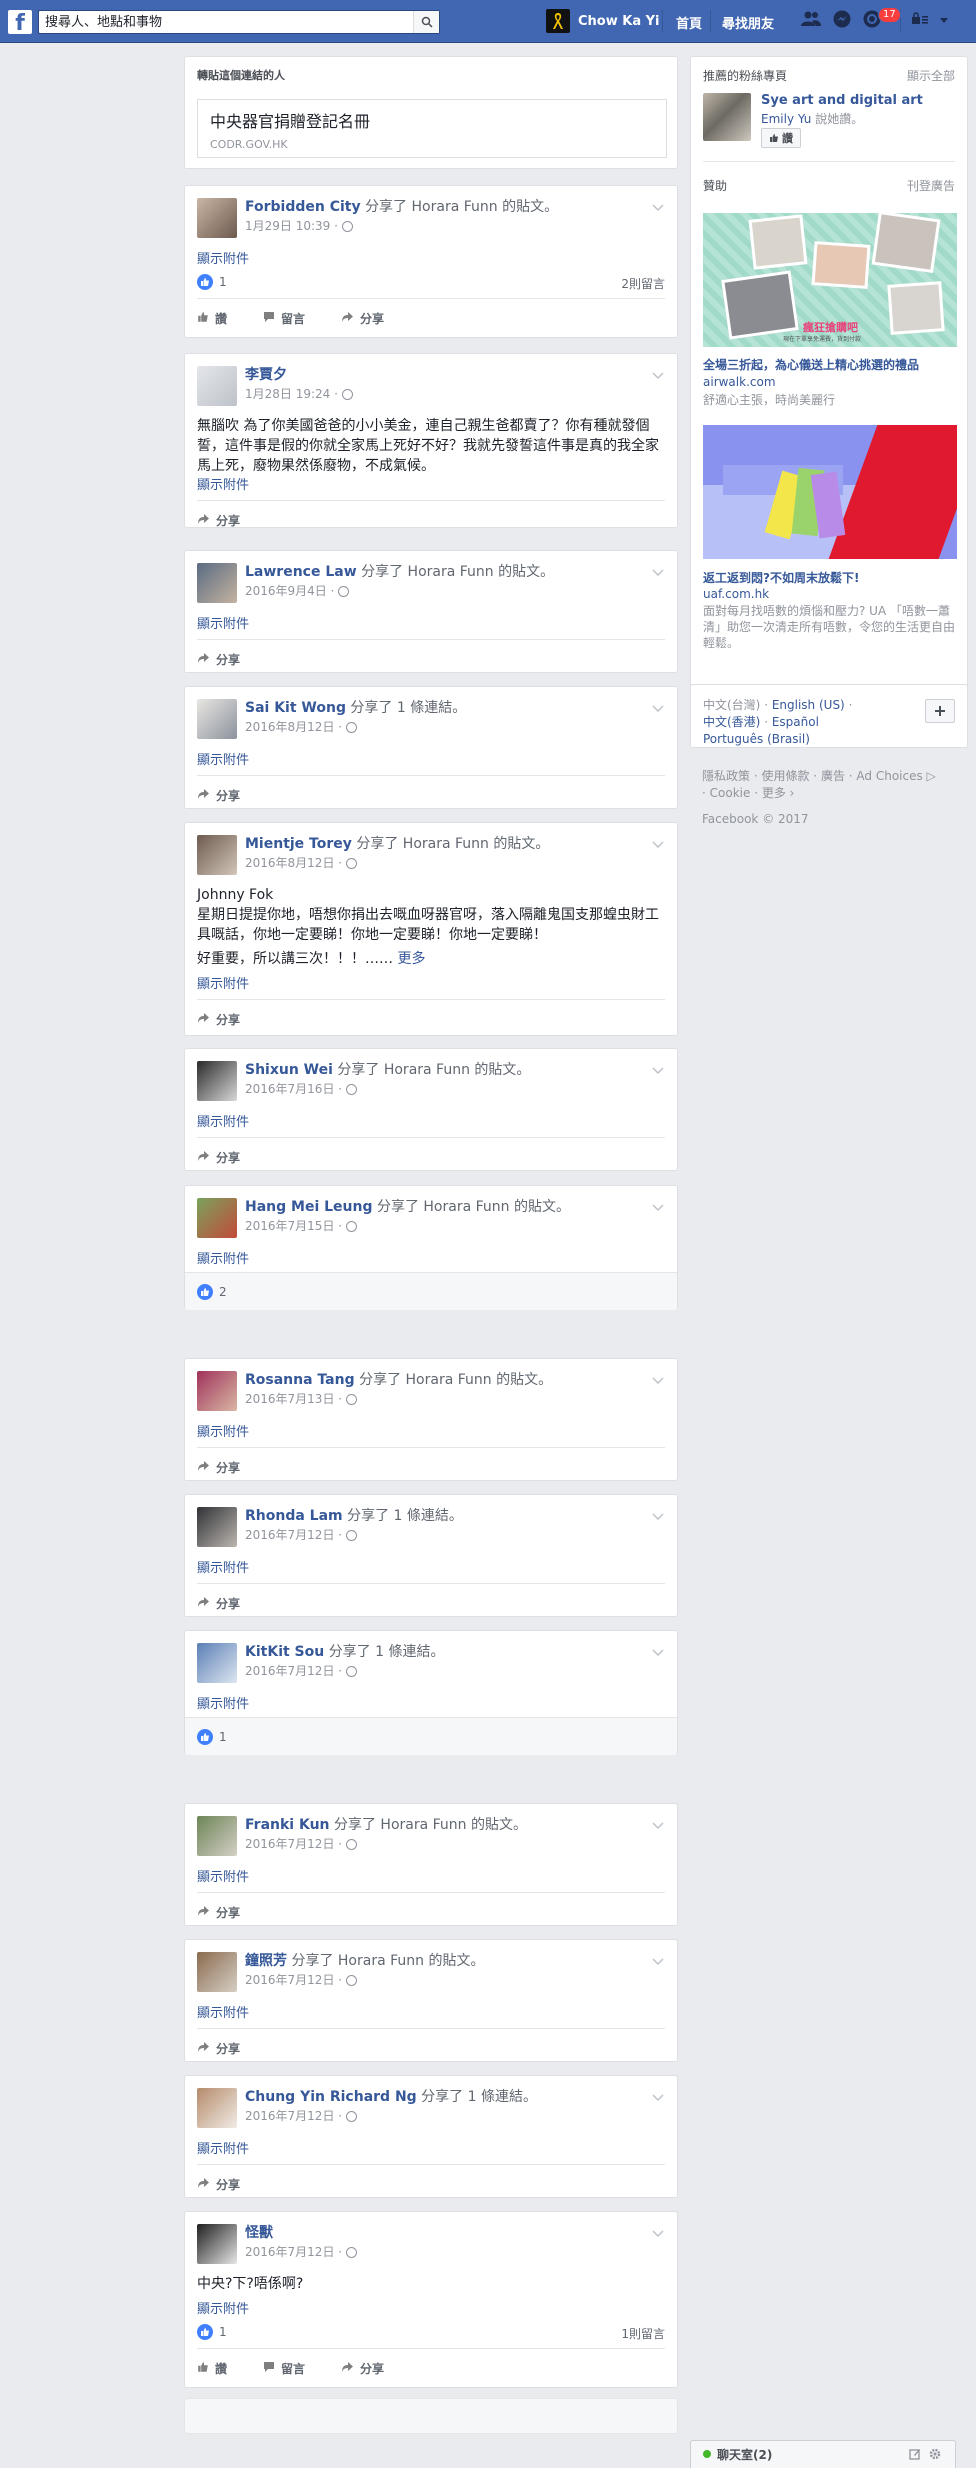  What do you see at coordinates (259, 2233) in the screenshot?
I see `post-author: 怪獸` at bounding box center [259, 2233].